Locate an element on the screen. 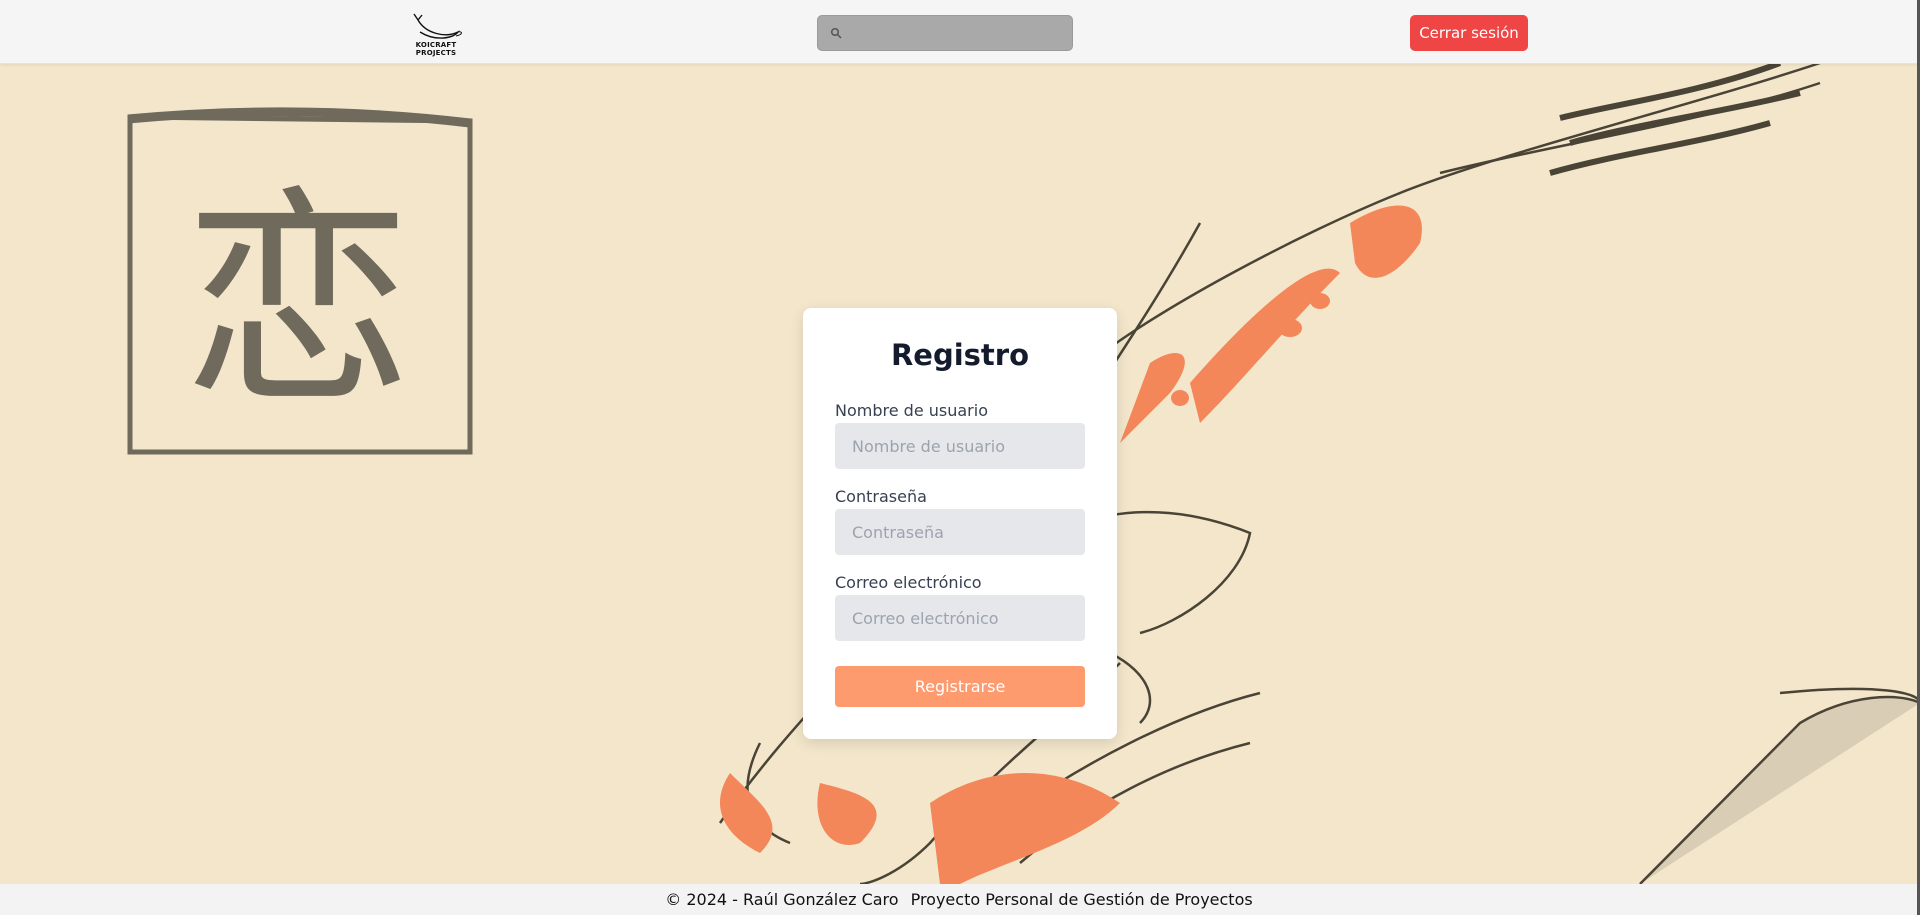 This screenshot has width=1920, height=915. kanji-seal: 恋 is located at coordinates (300, 281).